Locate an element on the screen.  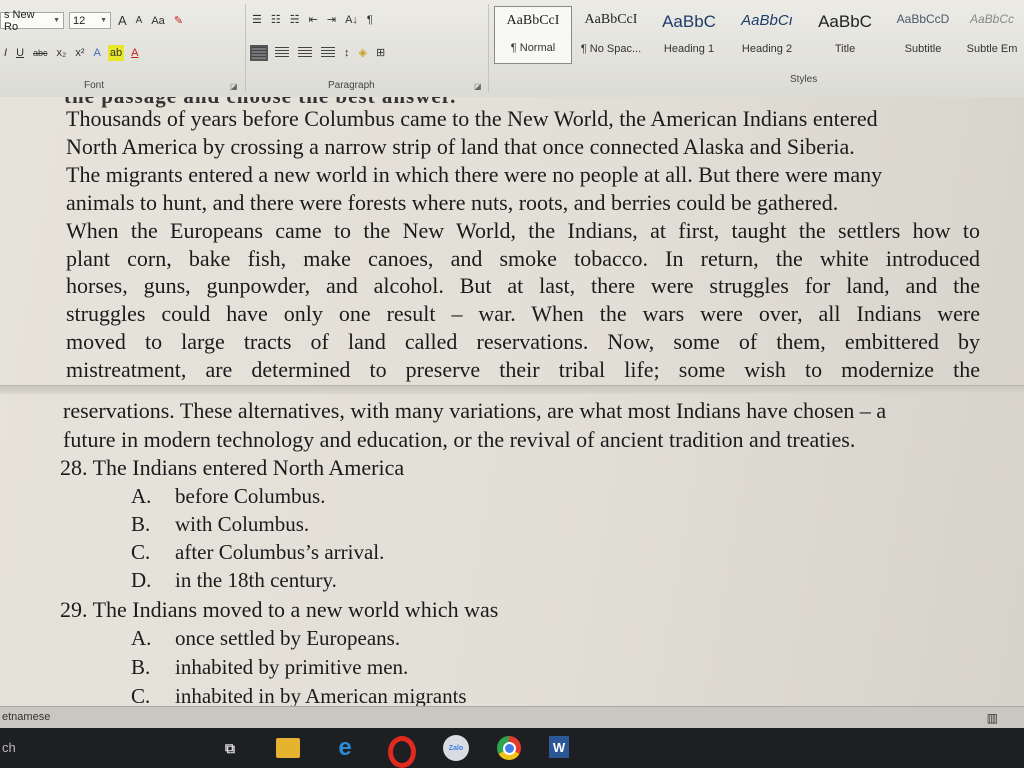
paragraph-row-1: ☰ ☷ ☵ ⇤ ⇥ A↓ ¶ is located at coordinates (312, 20).